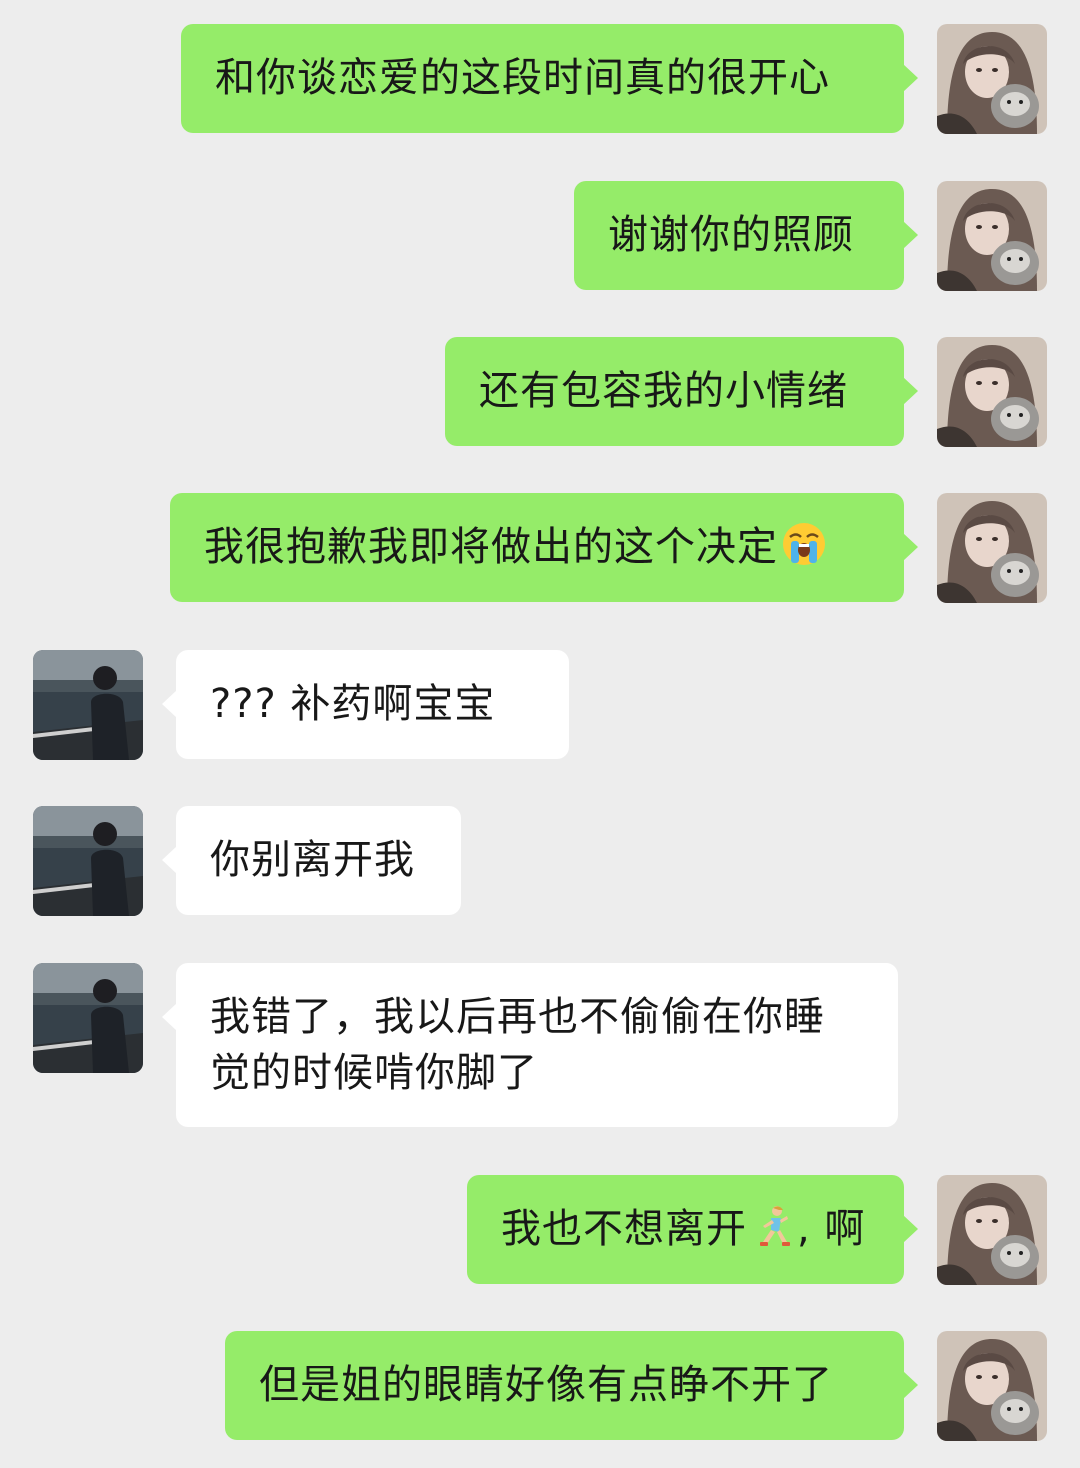 Image resolution: width=1080 pixels, height=1468 pixels. I want to click on message-text-after-emoji: , 啊, so click(831, 1229).